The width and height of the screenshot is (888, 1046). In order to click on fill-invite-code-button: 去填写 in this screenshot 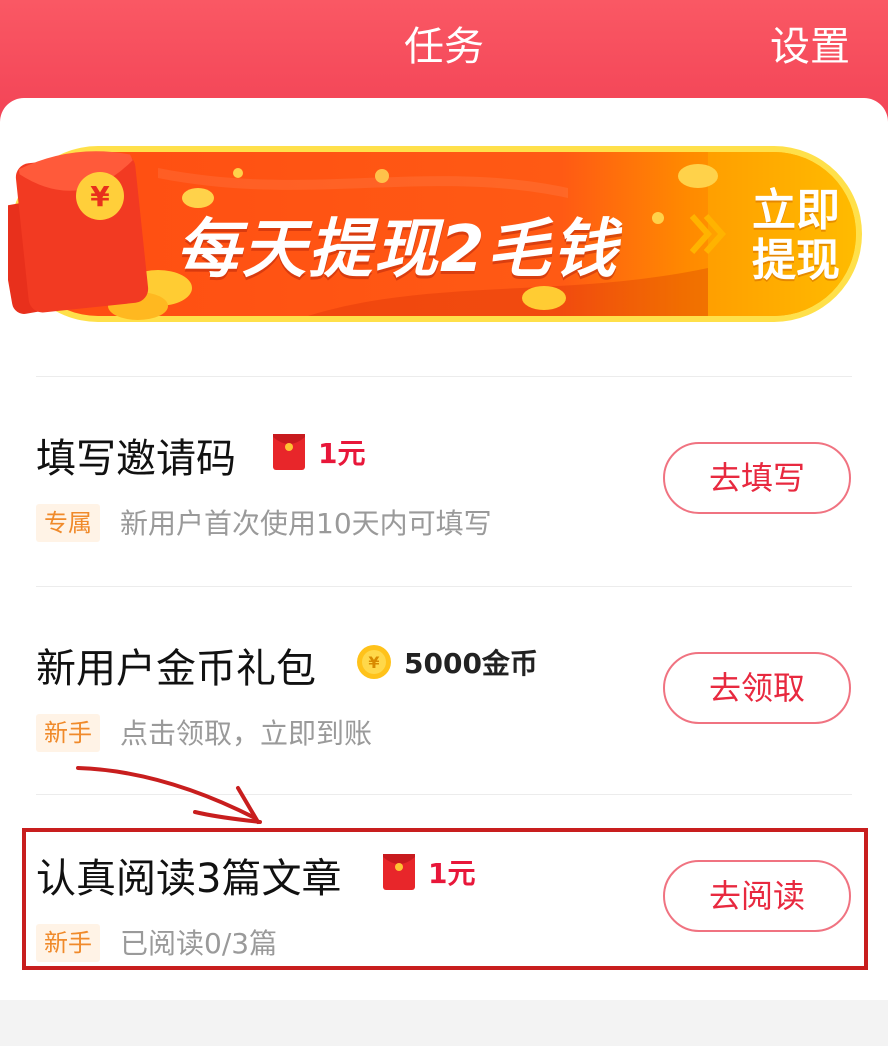, I will do `click(757, 478)`.